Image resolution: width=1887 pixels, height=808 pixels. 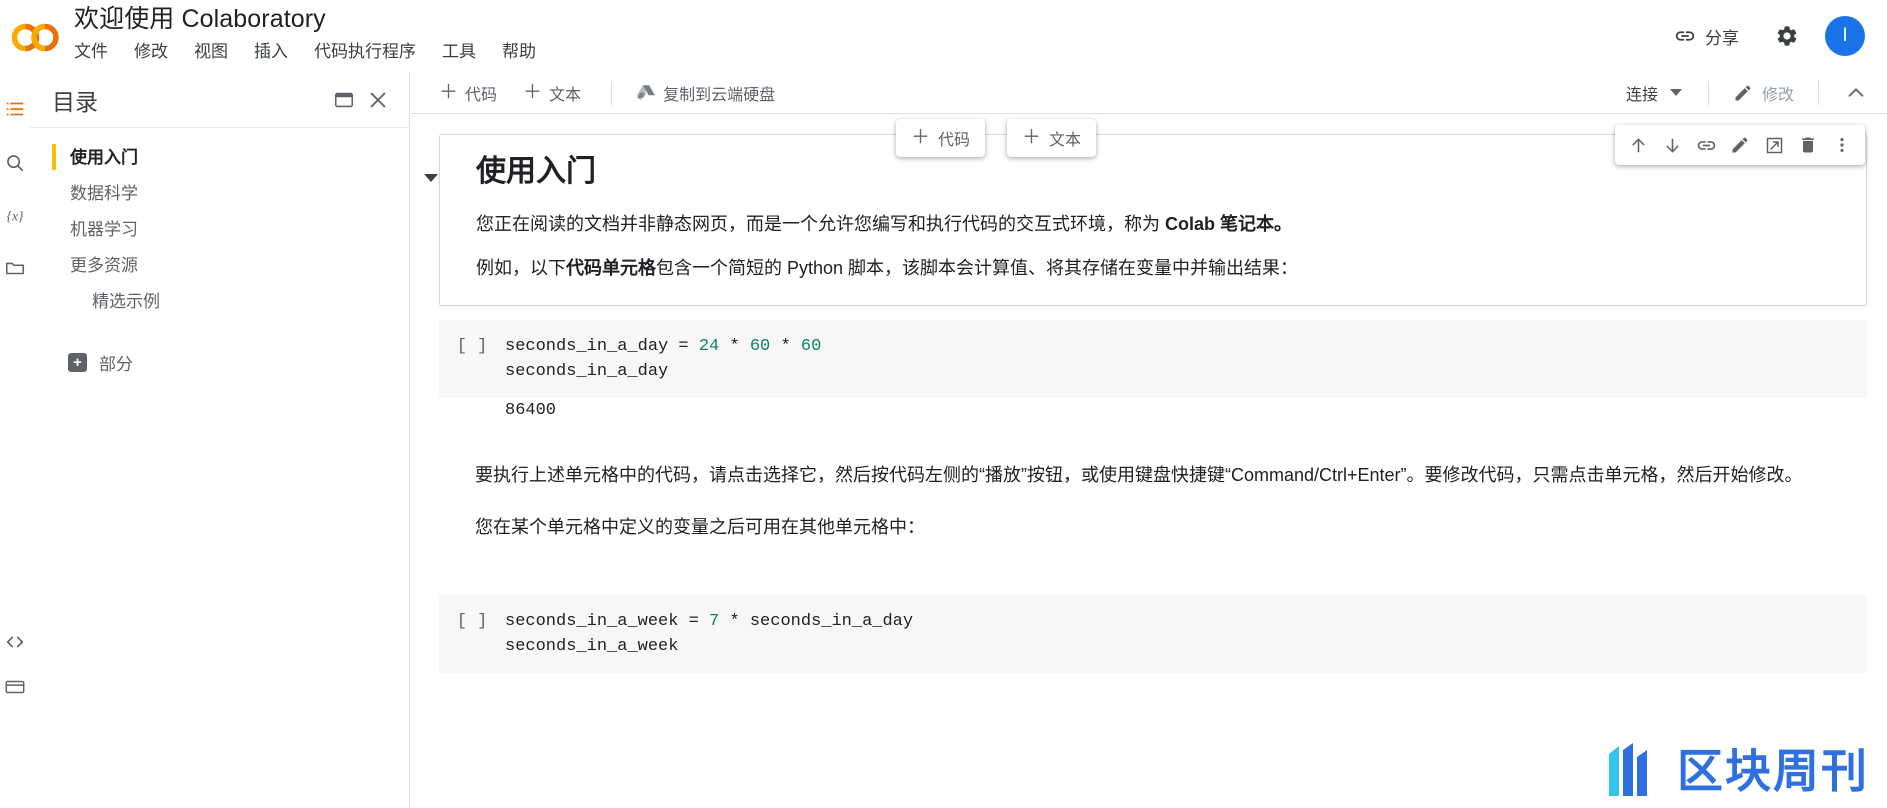 What do you see at coordinates (219, 100) in the screenshot?
I see `toc-header: 目录` at bounding box center [219, 100].